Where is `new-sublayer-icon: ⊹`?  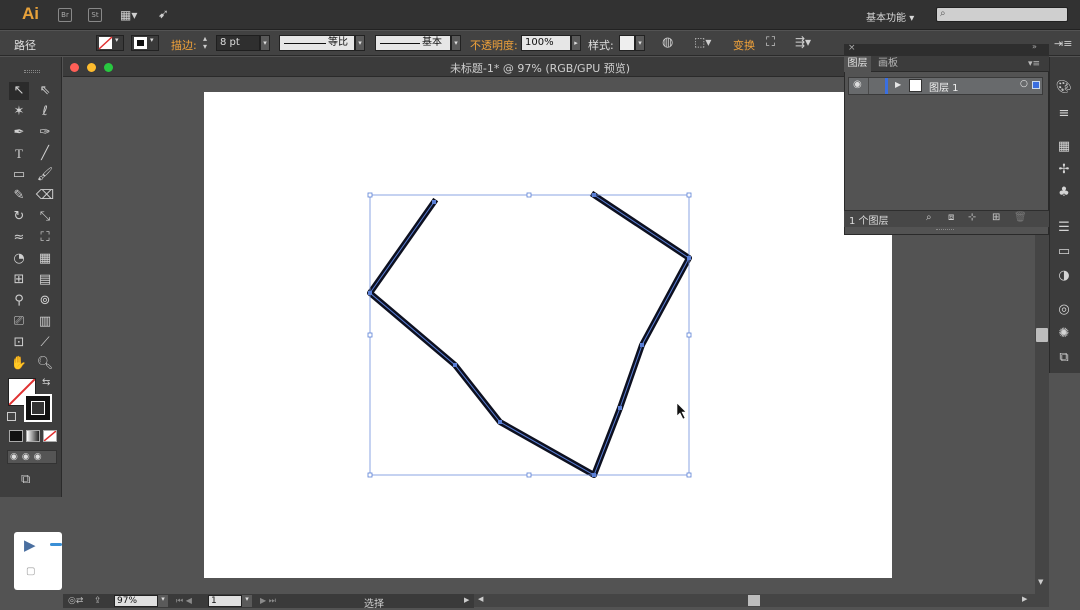 new-sublayer-icon: ⊹ is located at coordinates (972, 217).